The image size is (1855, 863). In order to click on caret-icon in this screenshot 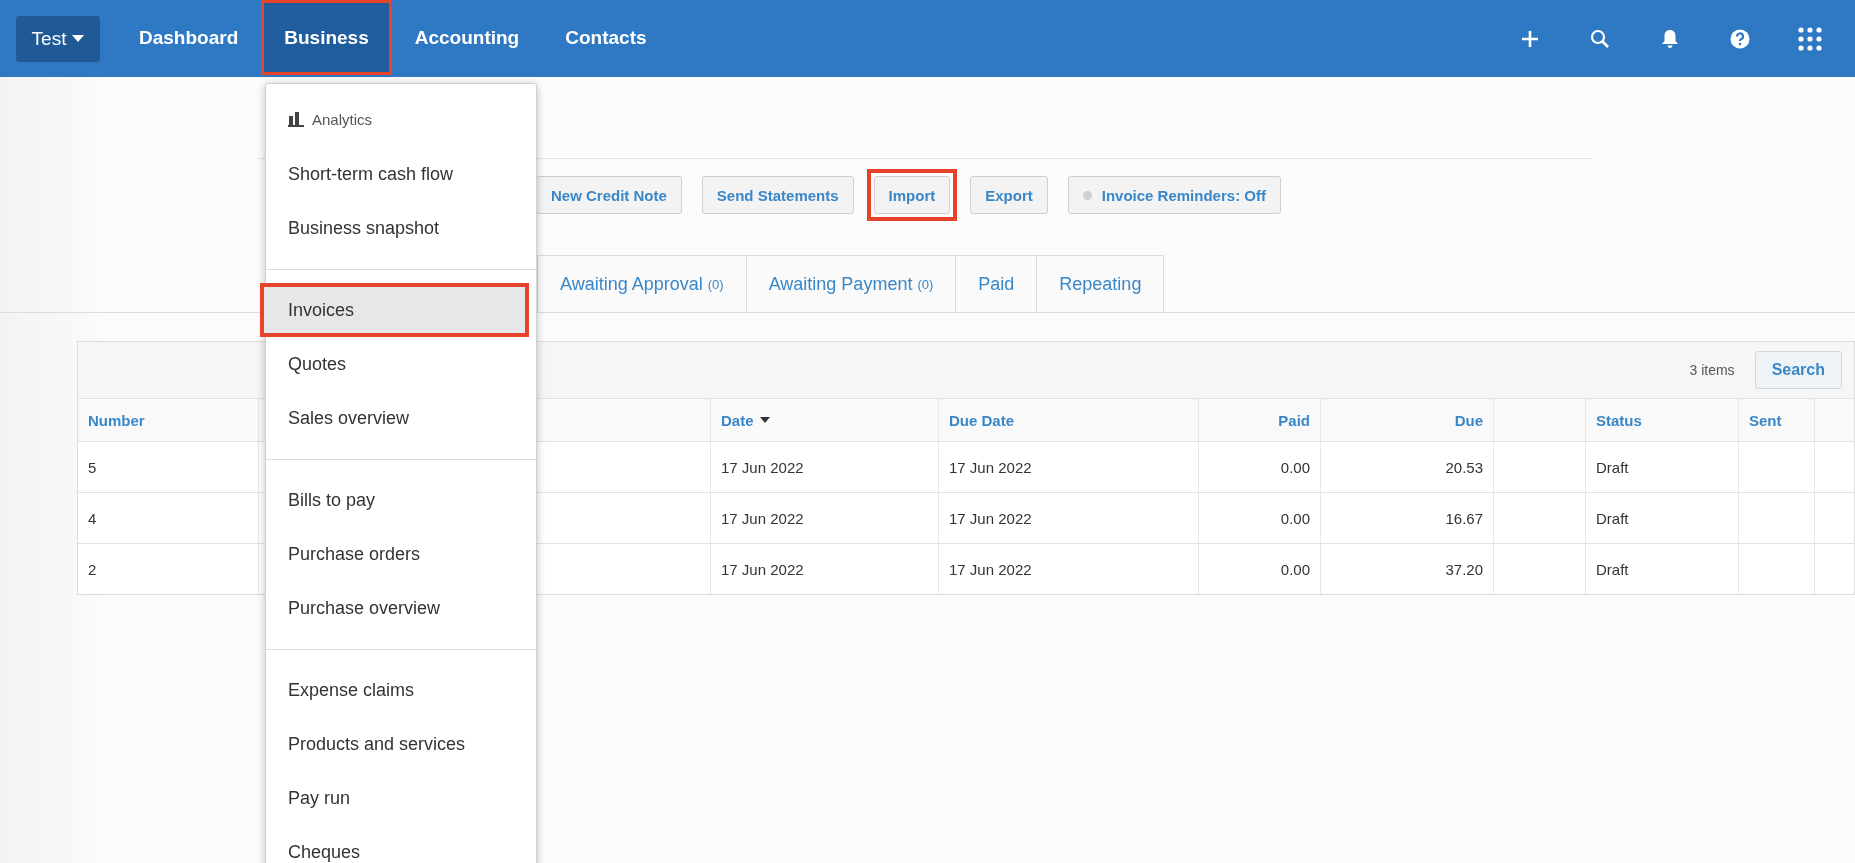, I will do `click(78, 38)`.